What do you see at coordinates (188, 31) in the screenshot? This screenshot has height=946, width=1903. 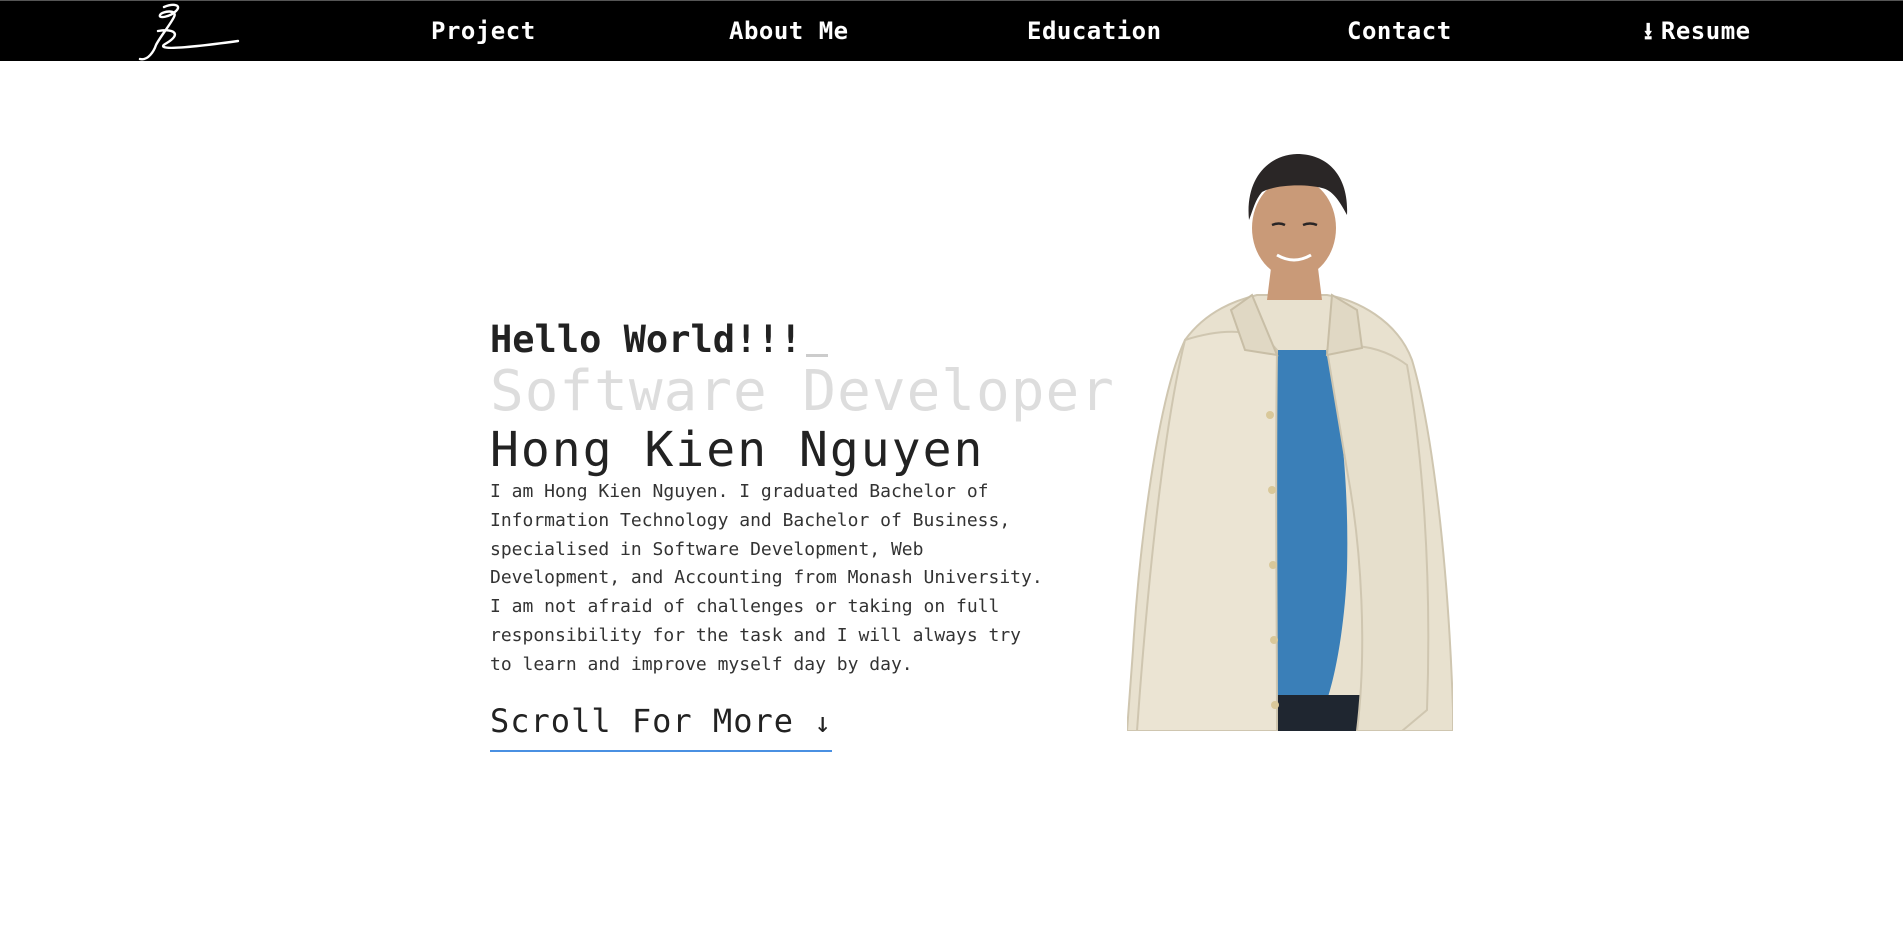 I see `signature-logo` at bounding box center [188, 31].